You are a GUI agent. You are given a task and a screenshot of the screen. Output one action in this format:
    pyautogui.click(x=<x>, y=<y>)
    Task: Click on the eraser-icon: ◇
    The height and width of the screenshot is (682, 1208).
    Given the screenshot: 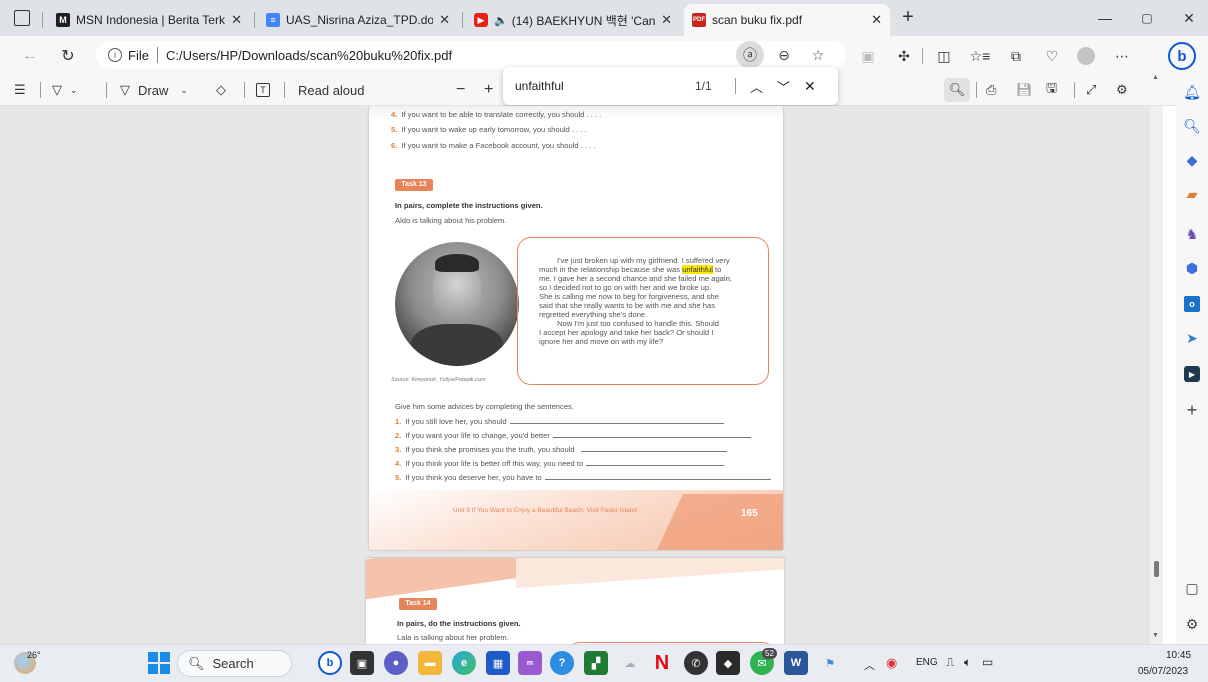 What is the action you would take?
    pyautogui.click(x=221, y=90)
    